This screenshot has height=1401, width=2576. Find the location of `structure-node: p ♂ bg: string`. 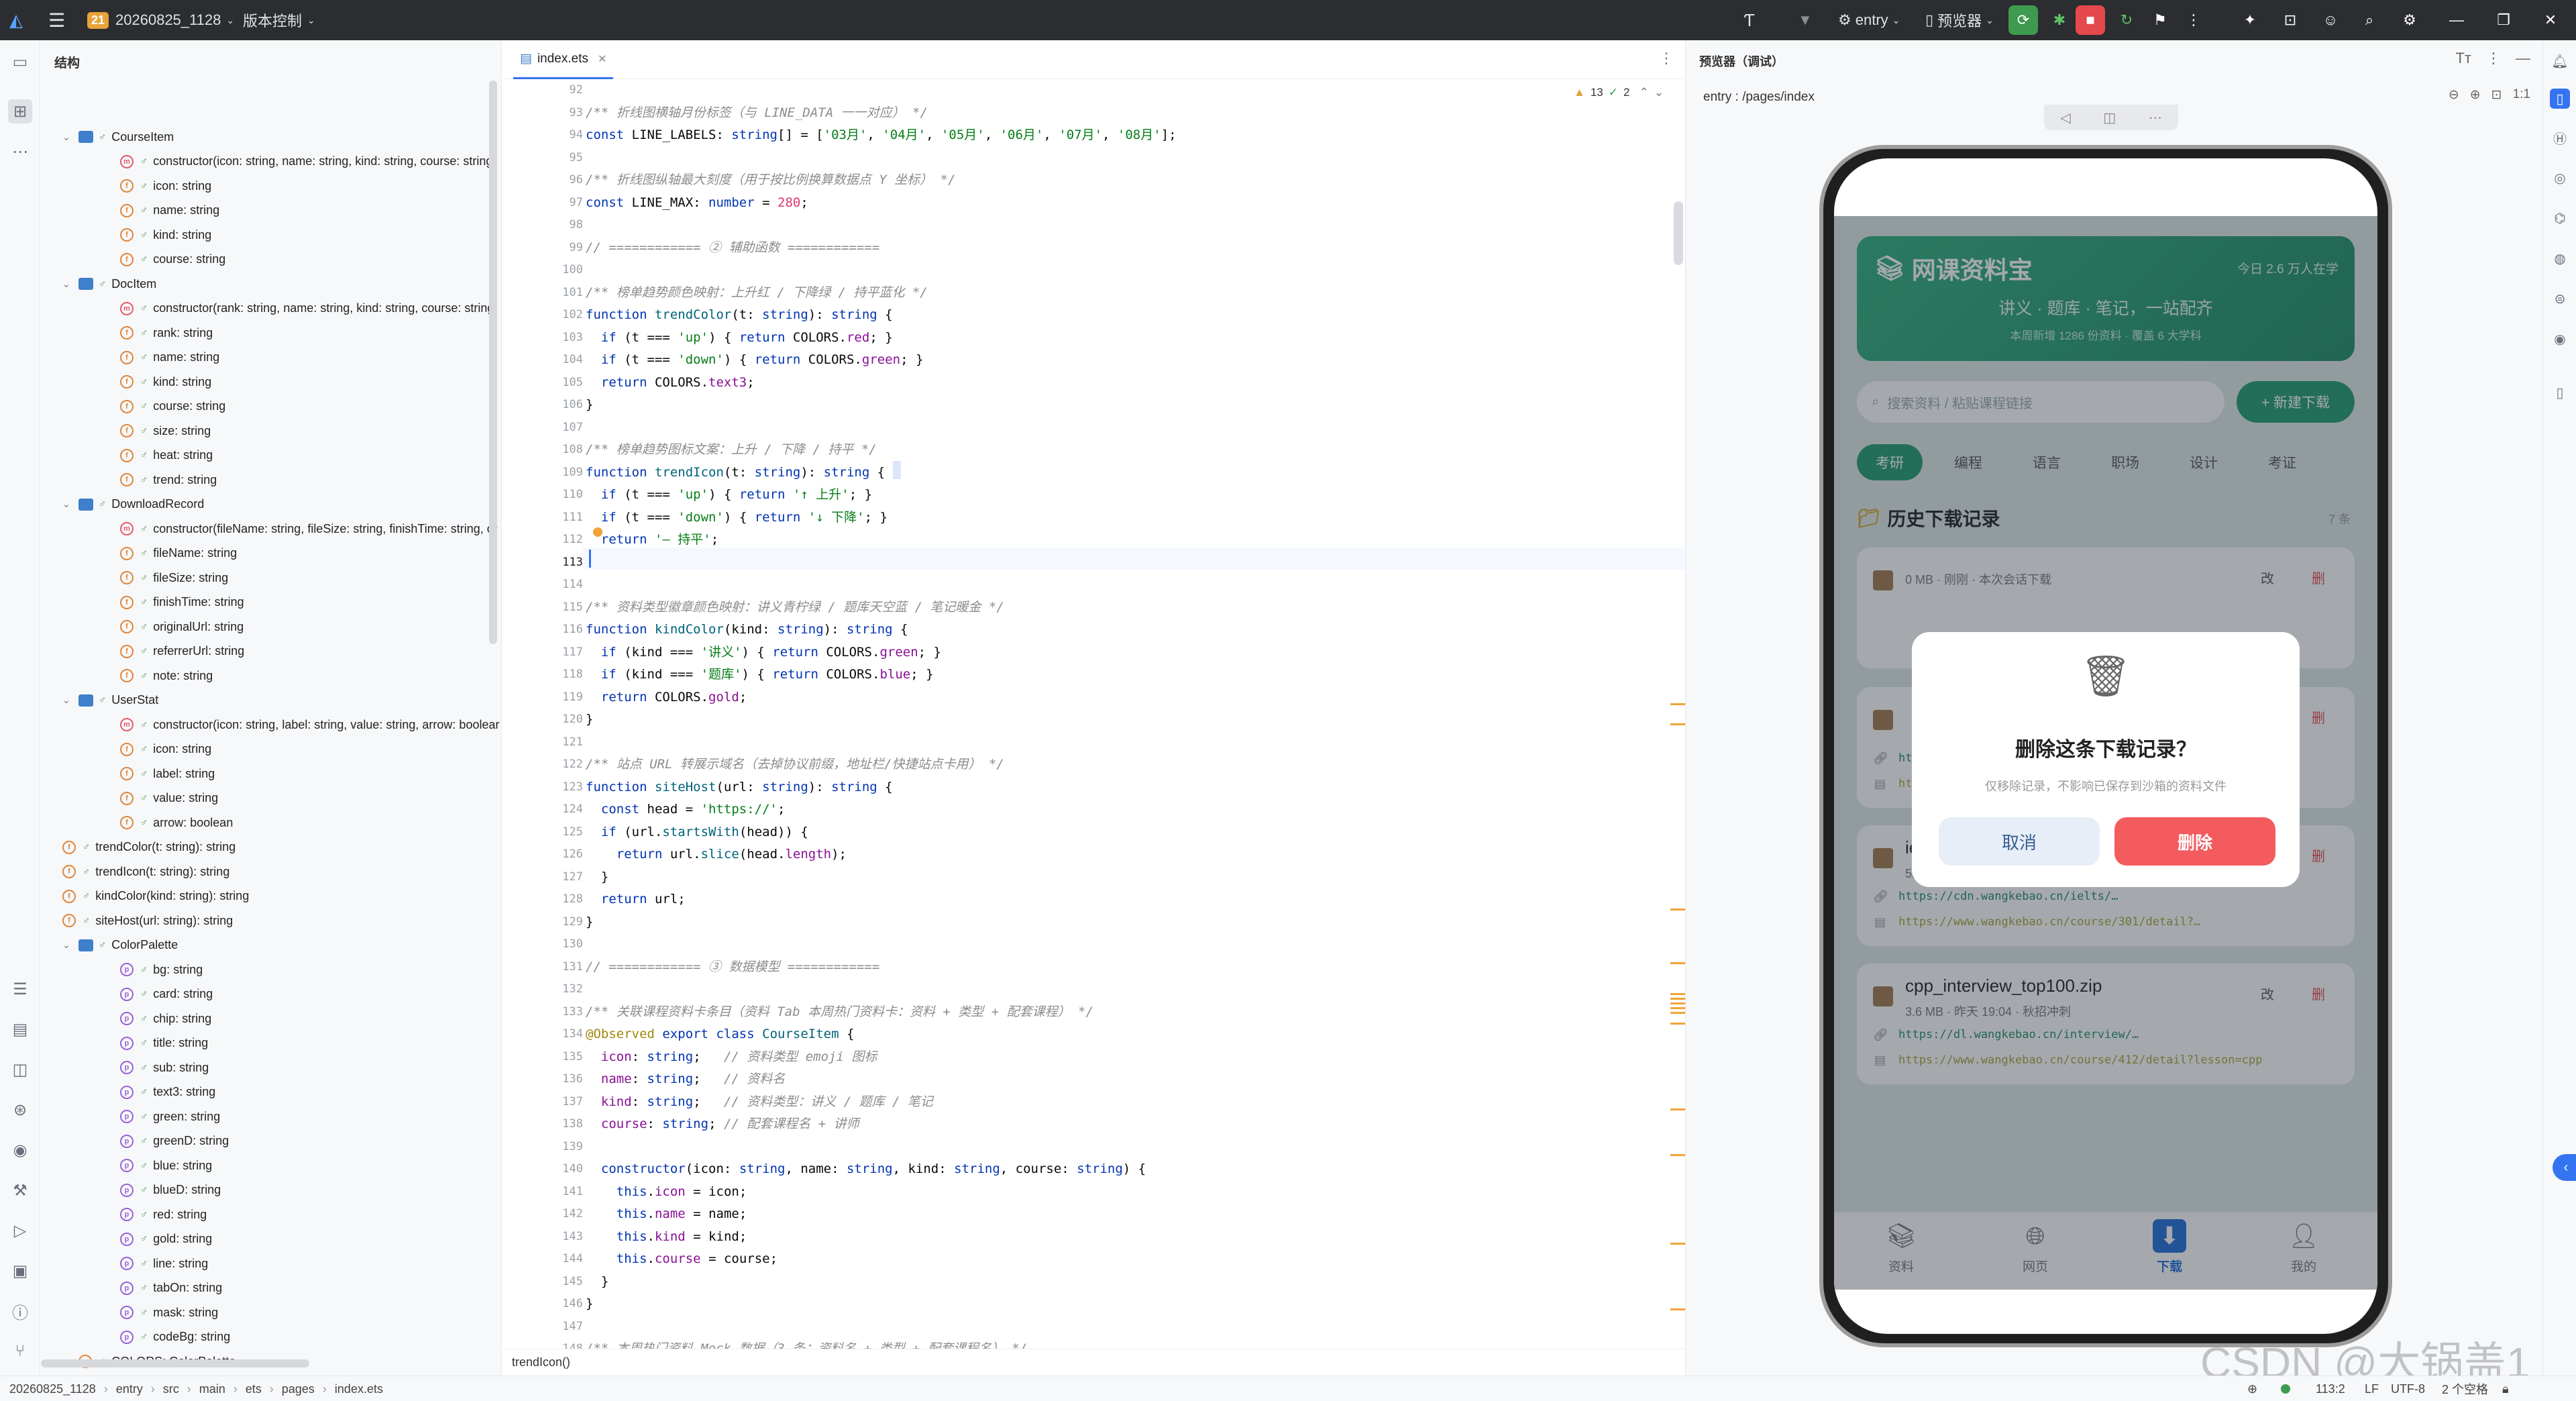

structure-node: p ♂ bg: string is located at coordinates (161, 970).